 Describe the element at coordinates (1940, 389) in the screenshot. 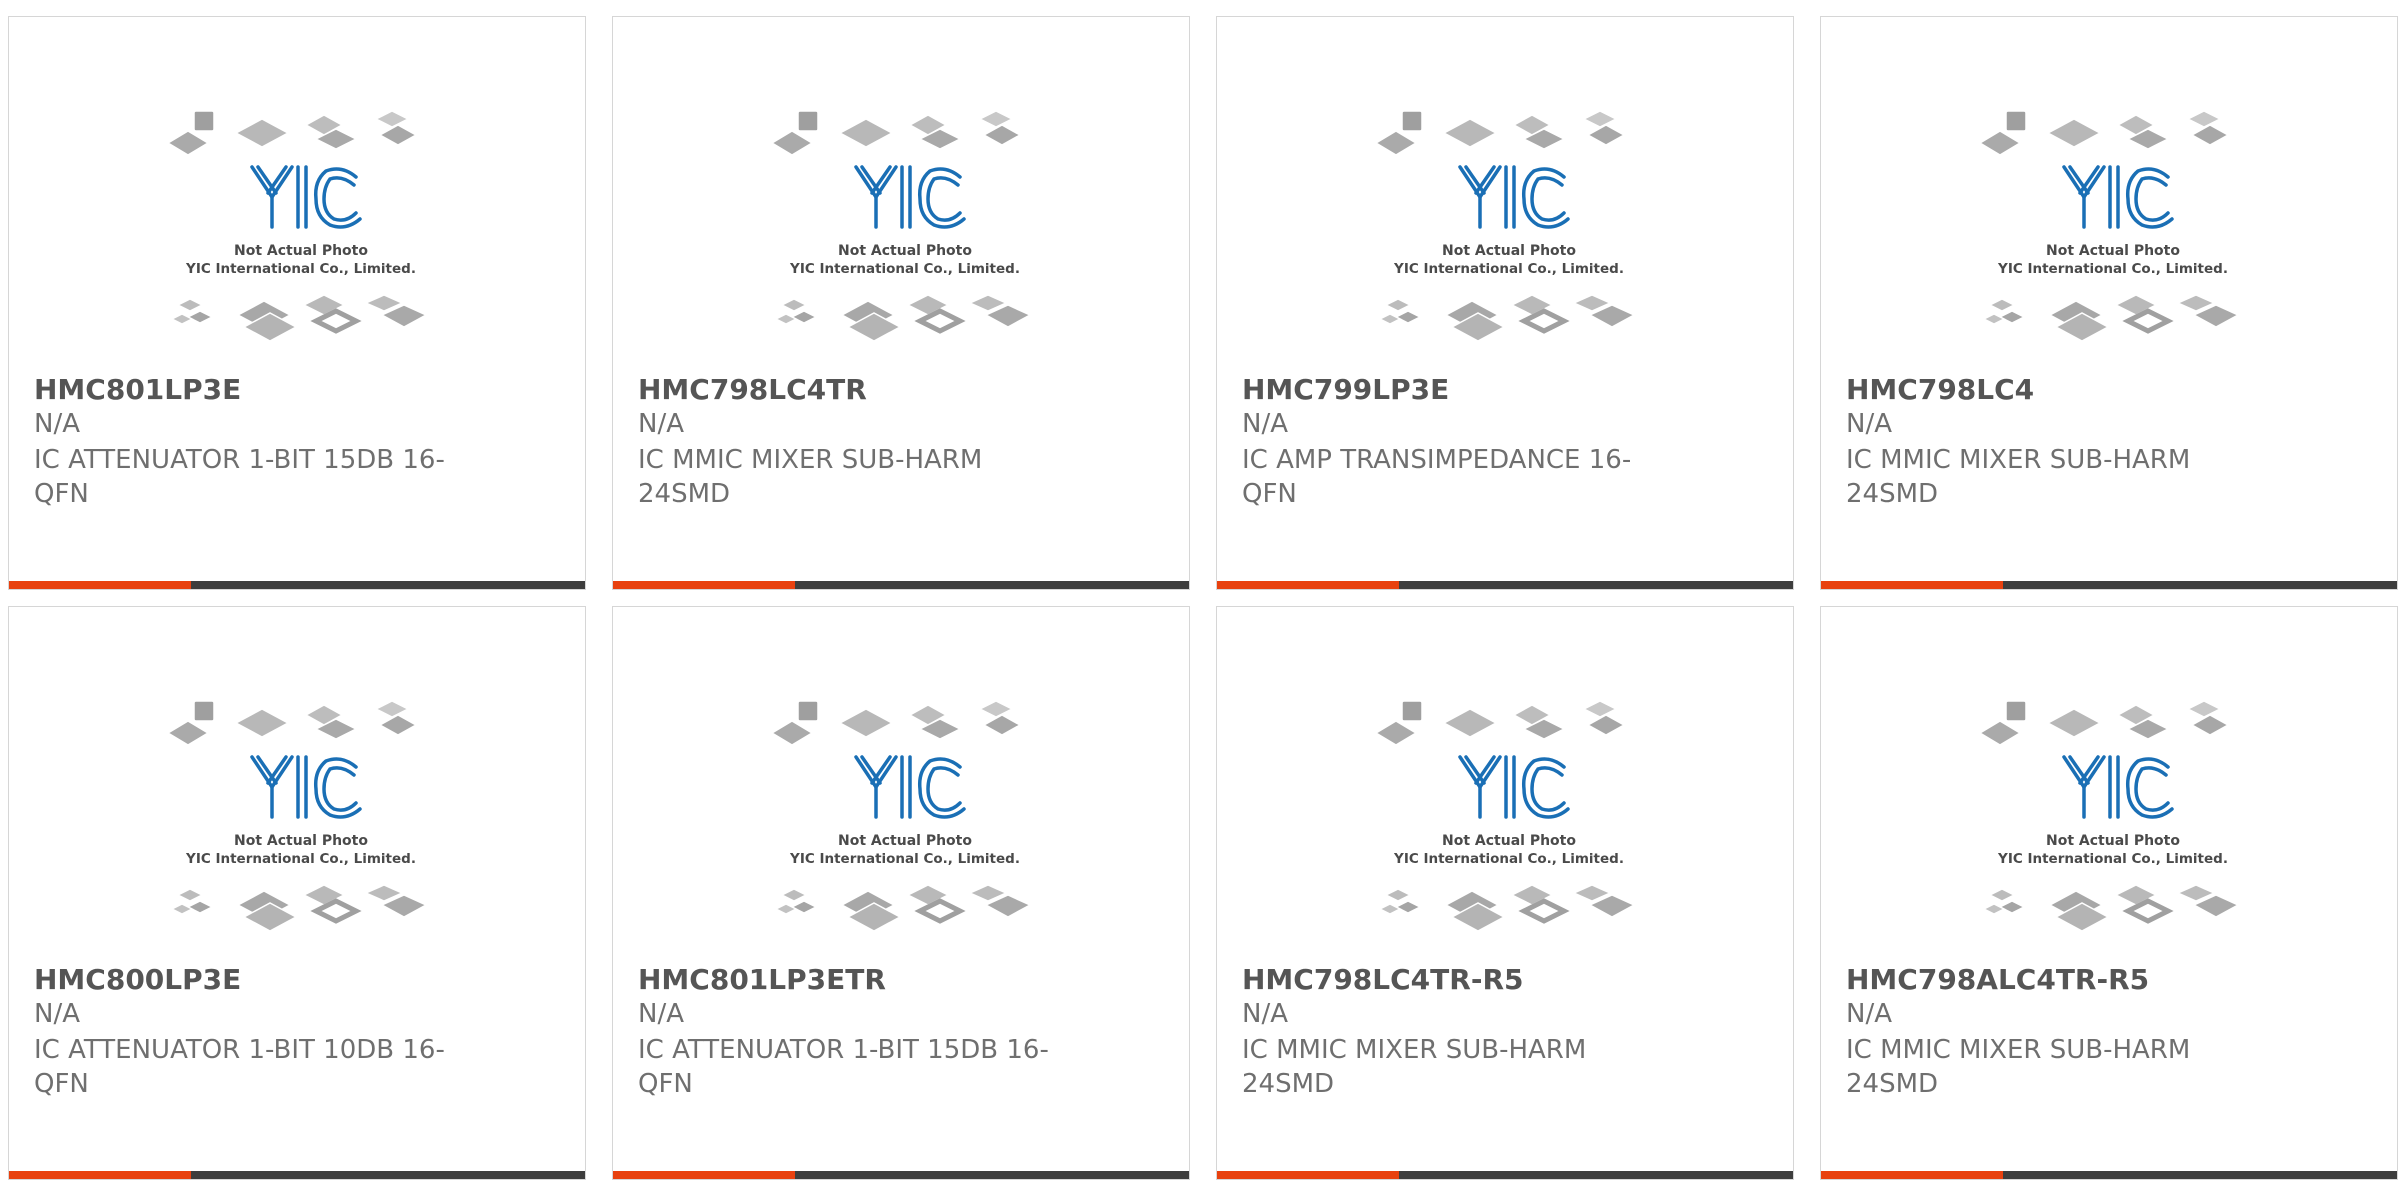

I see `part-number-link: HMC798LC4` at that location.